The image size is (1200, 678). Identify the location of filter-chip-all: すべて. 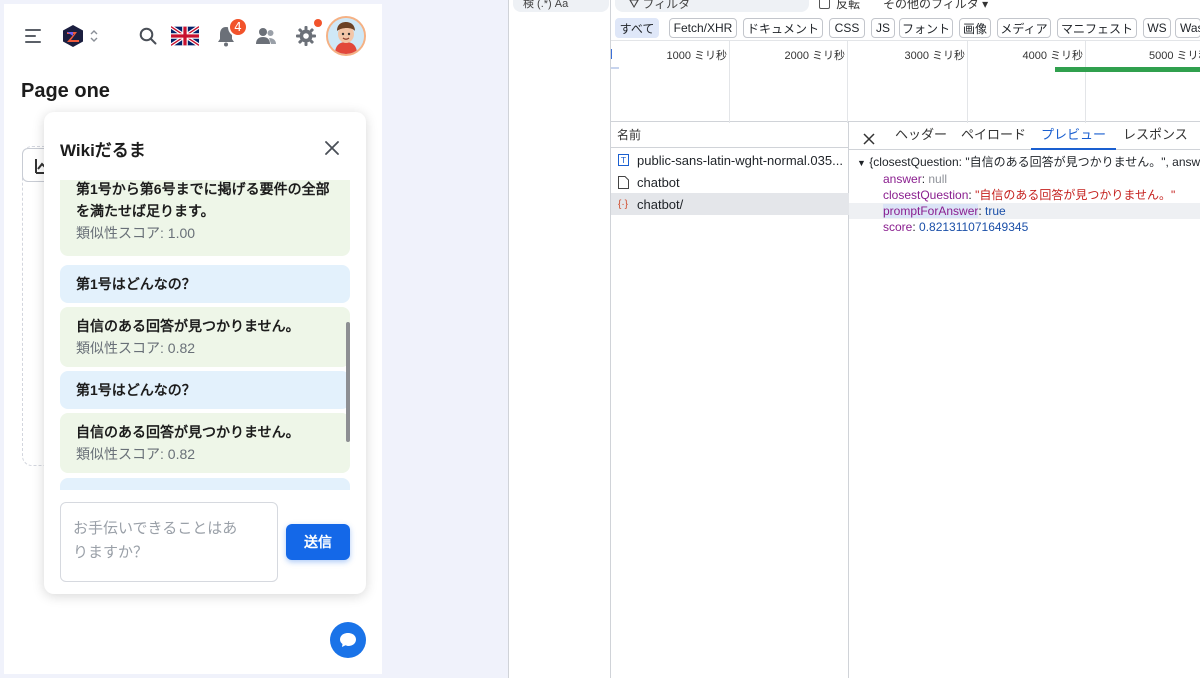
(637, 28).